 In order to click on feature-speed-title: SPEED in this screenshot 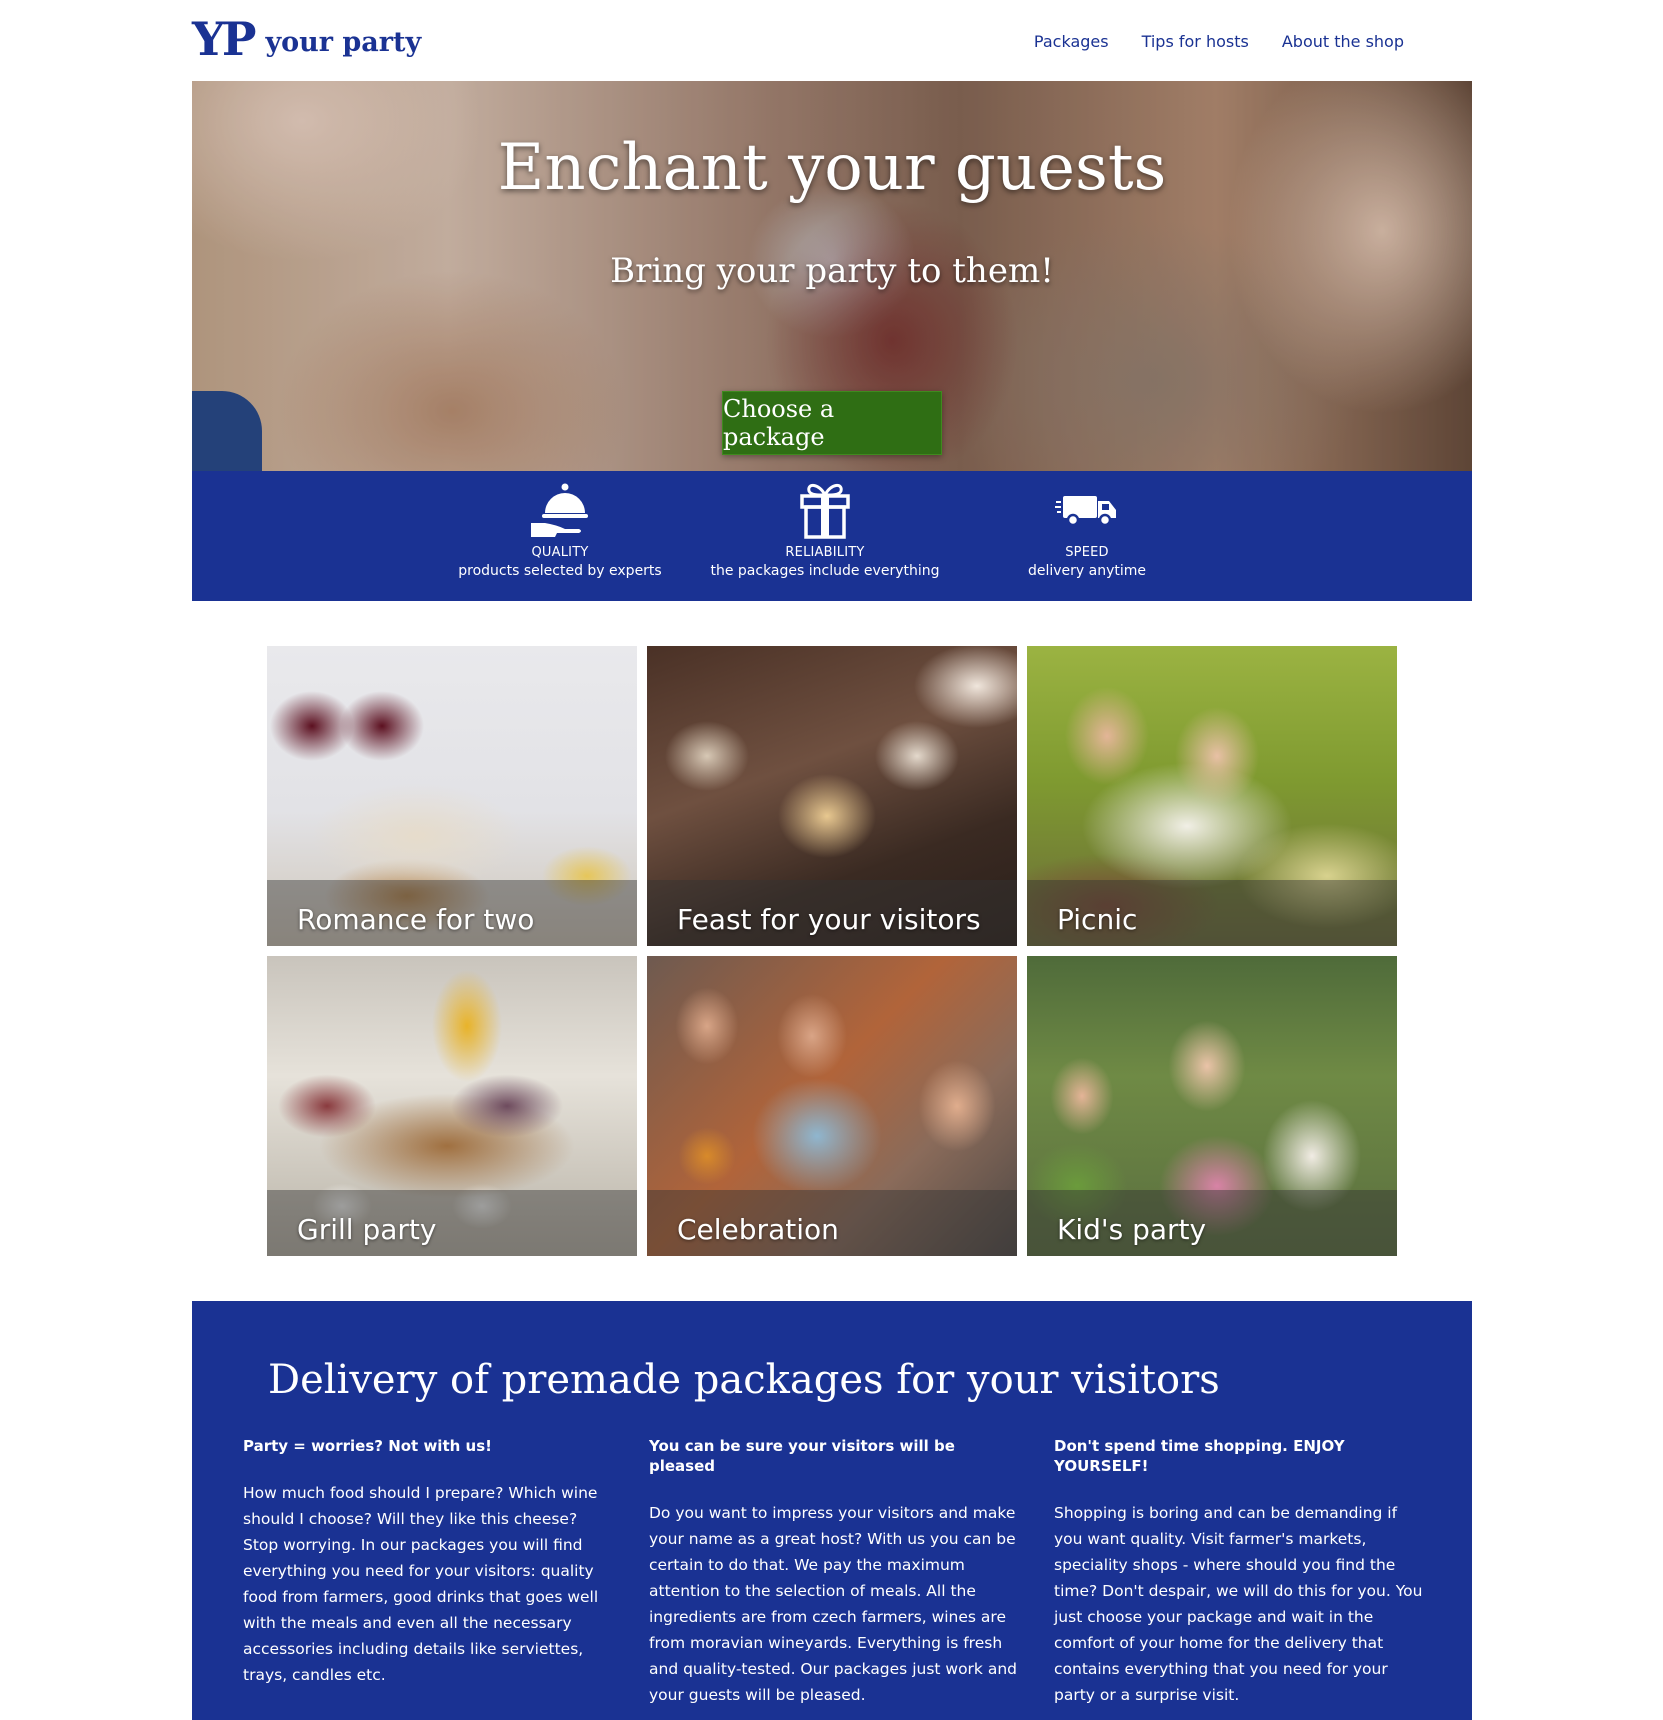, I will do `click(1087, 552)`.